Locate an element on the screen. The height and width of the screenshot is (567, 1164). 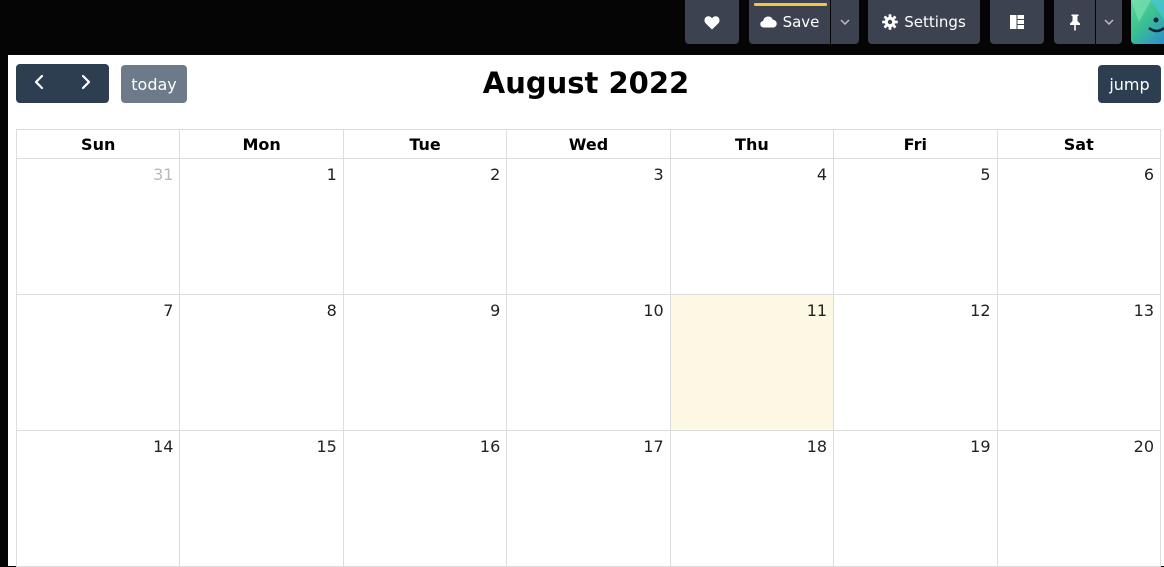
day-number: 7 is located at coordinates (98, 307).